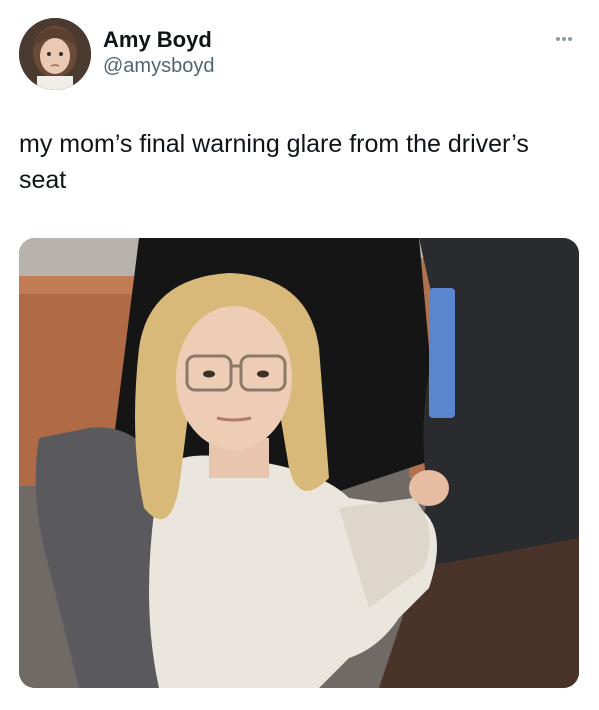 This screenshot has height=710, width=599. Describe the element at coordinates (299, 54) in the screenshot. I see `tweet-header: Amy Boyd @amysboyd` at that location.